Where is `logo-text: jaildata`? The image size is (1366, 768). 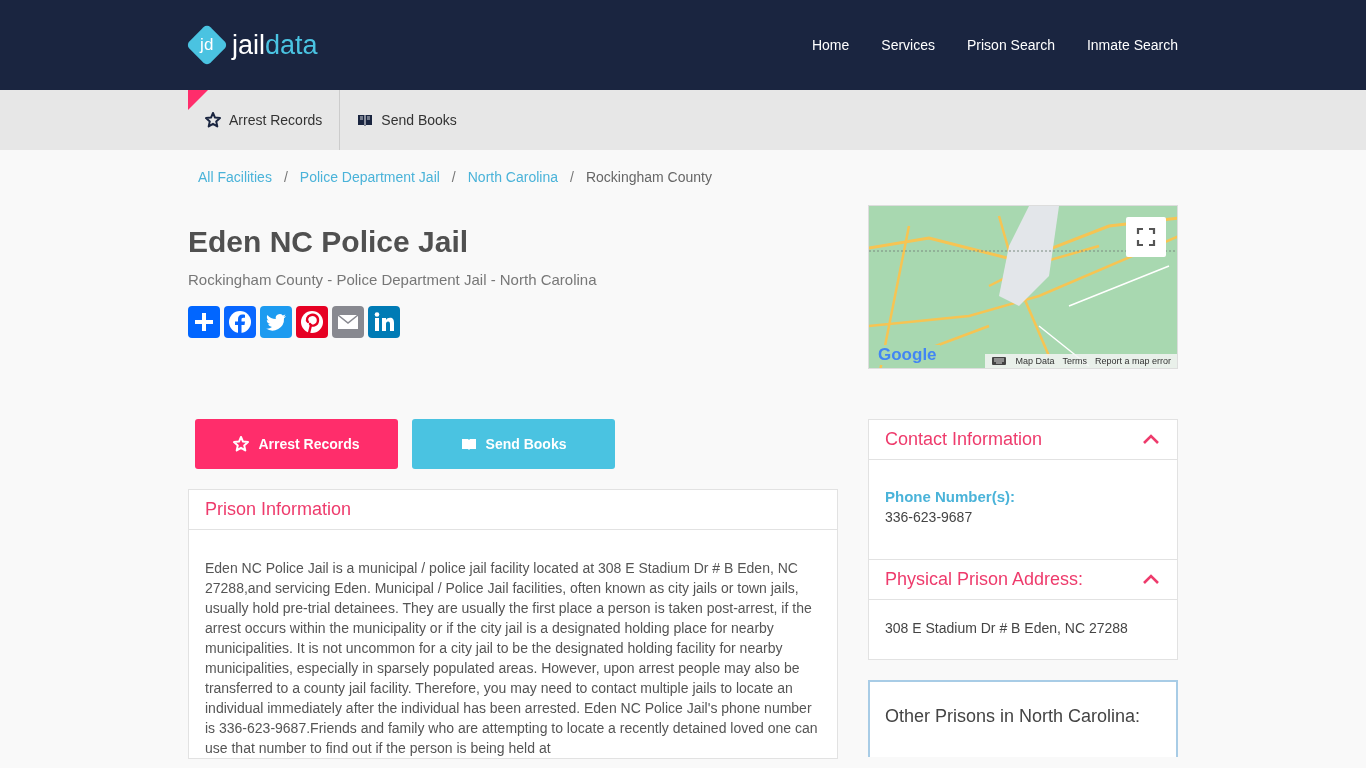
logo-text: jaildata is located at coordinates (275, 45).